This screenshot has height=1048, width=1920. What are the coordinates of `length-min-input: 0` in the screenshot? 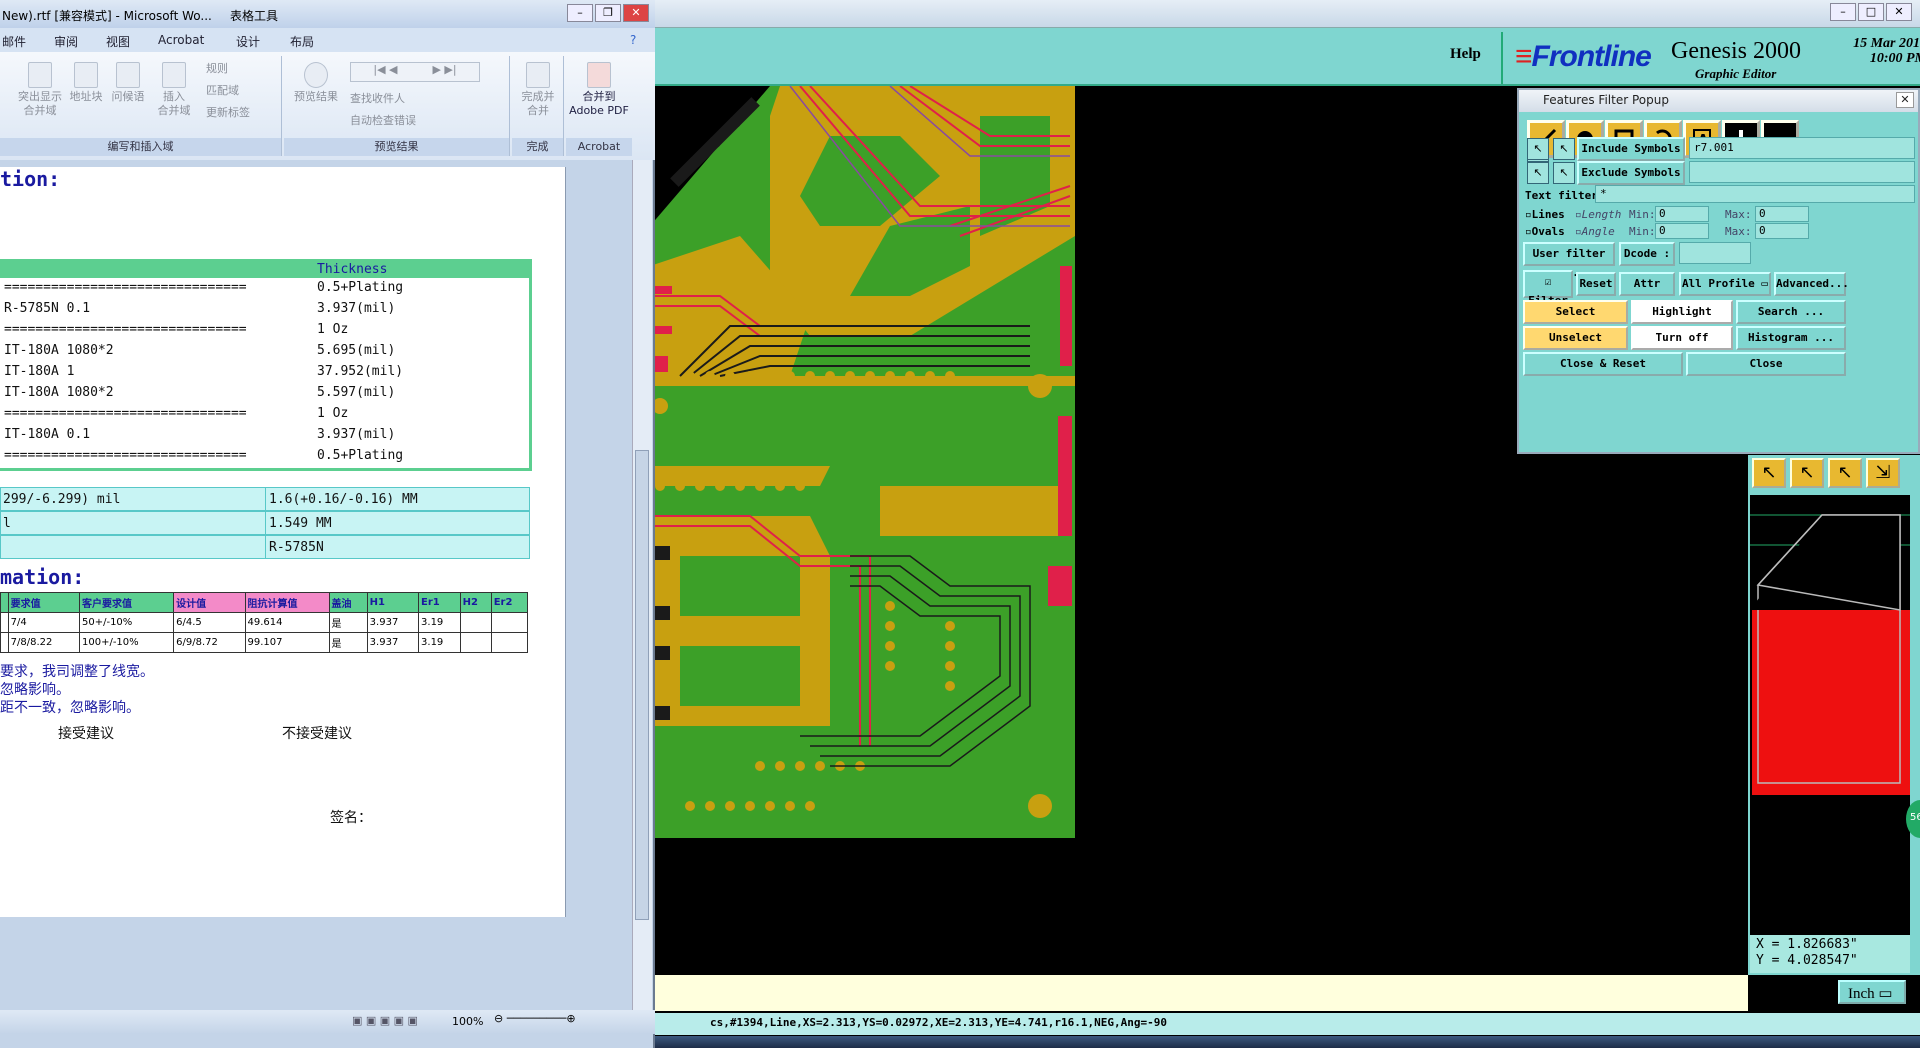 It's located at (1682, 214).